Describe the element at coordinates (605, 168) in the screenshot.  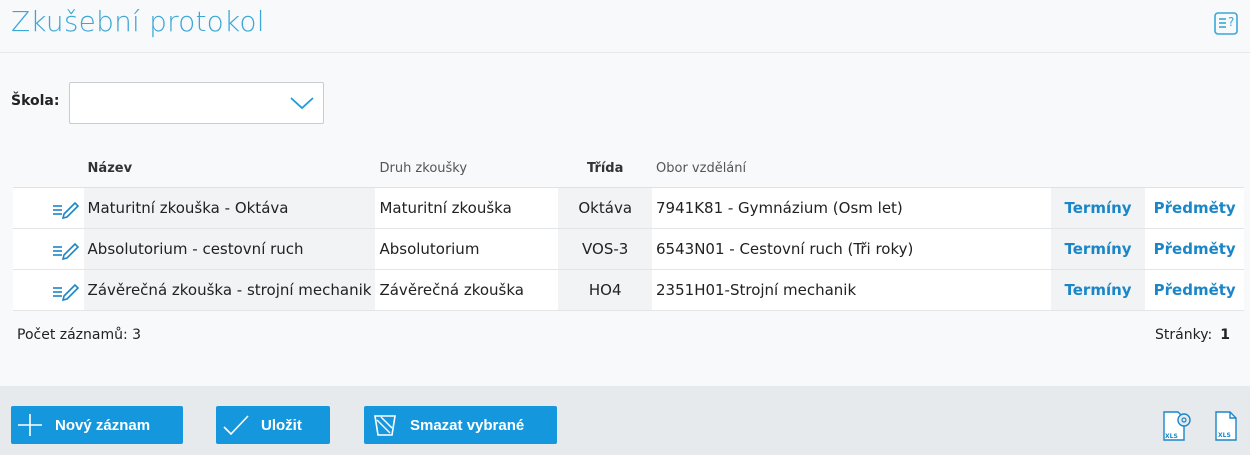
I see `header-class: Třída` at that location.